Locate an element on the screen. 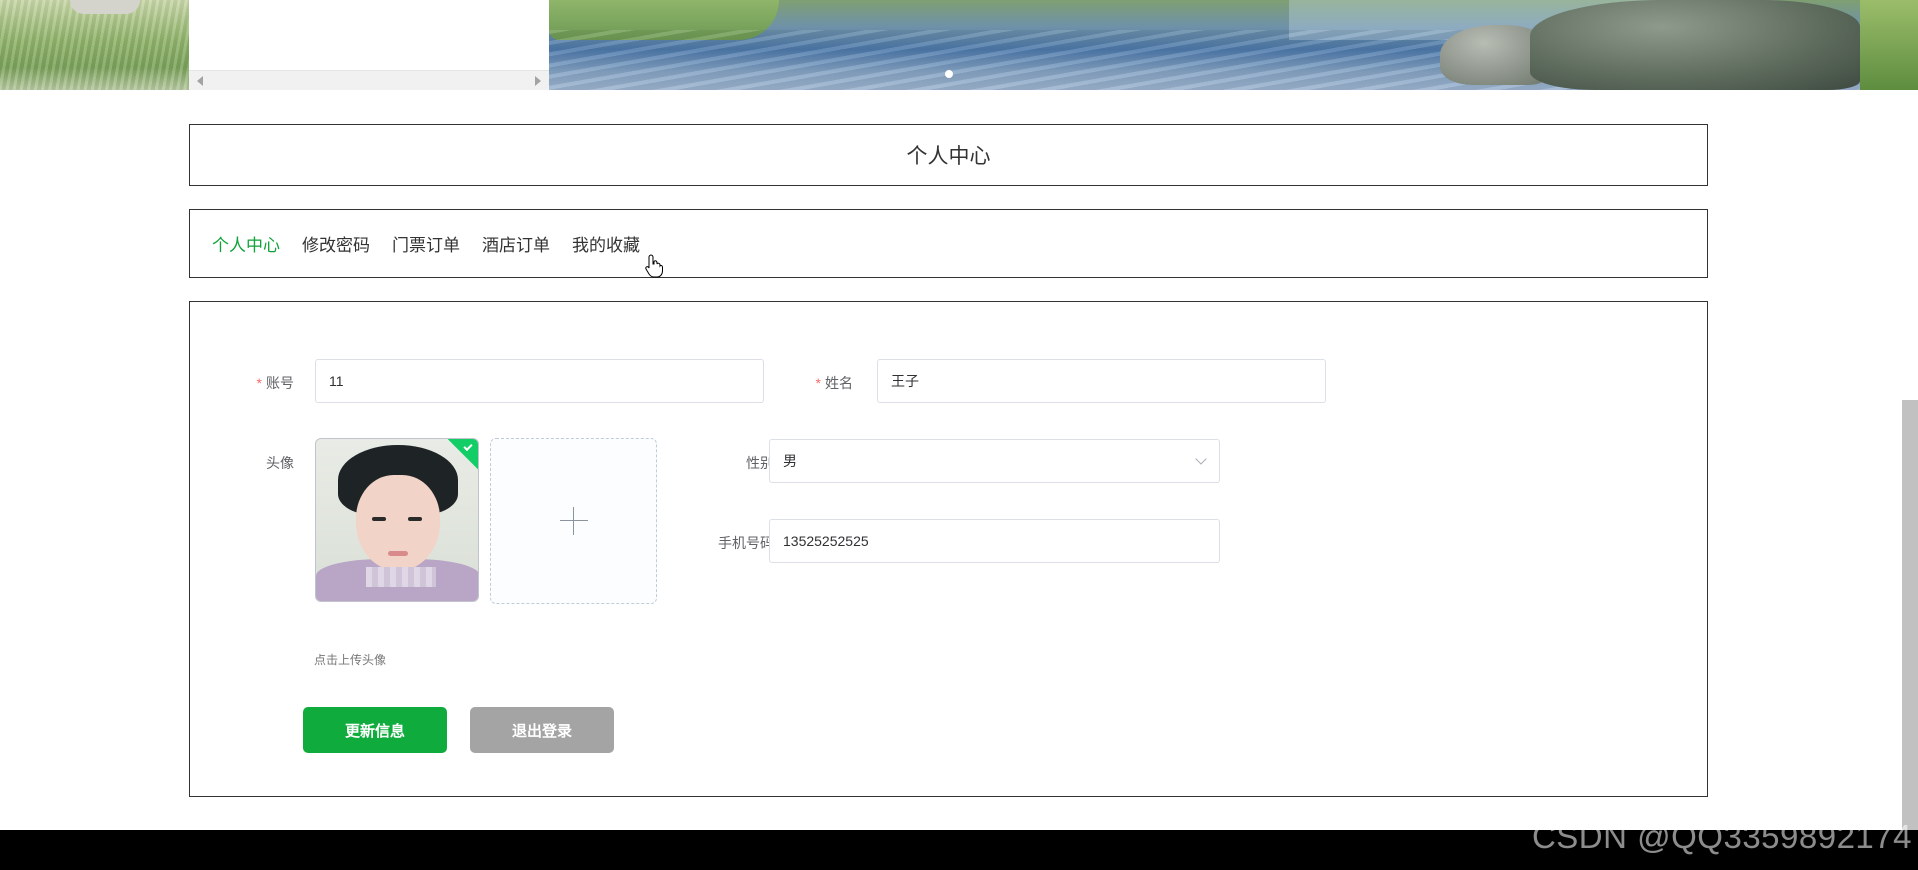 The image size is (1918, 870). banner-stone is located at coordinates (105, 7).